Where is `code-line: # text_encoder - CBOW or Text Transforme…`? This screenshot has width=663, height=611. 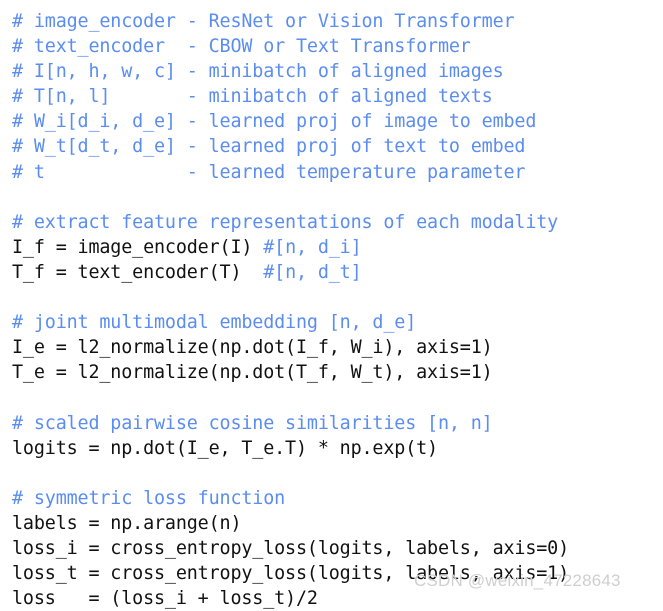 code-line: # text_encoder - CBOW or Text Transforme… is located at coordinates (337, 46).